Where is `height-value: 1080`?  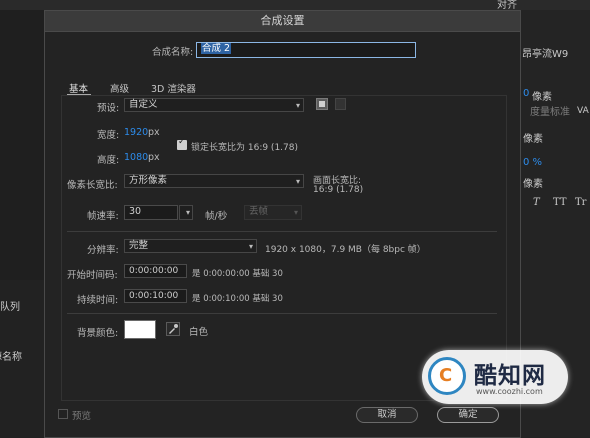
height-value: 1080 is located at coordinates (136, 157).